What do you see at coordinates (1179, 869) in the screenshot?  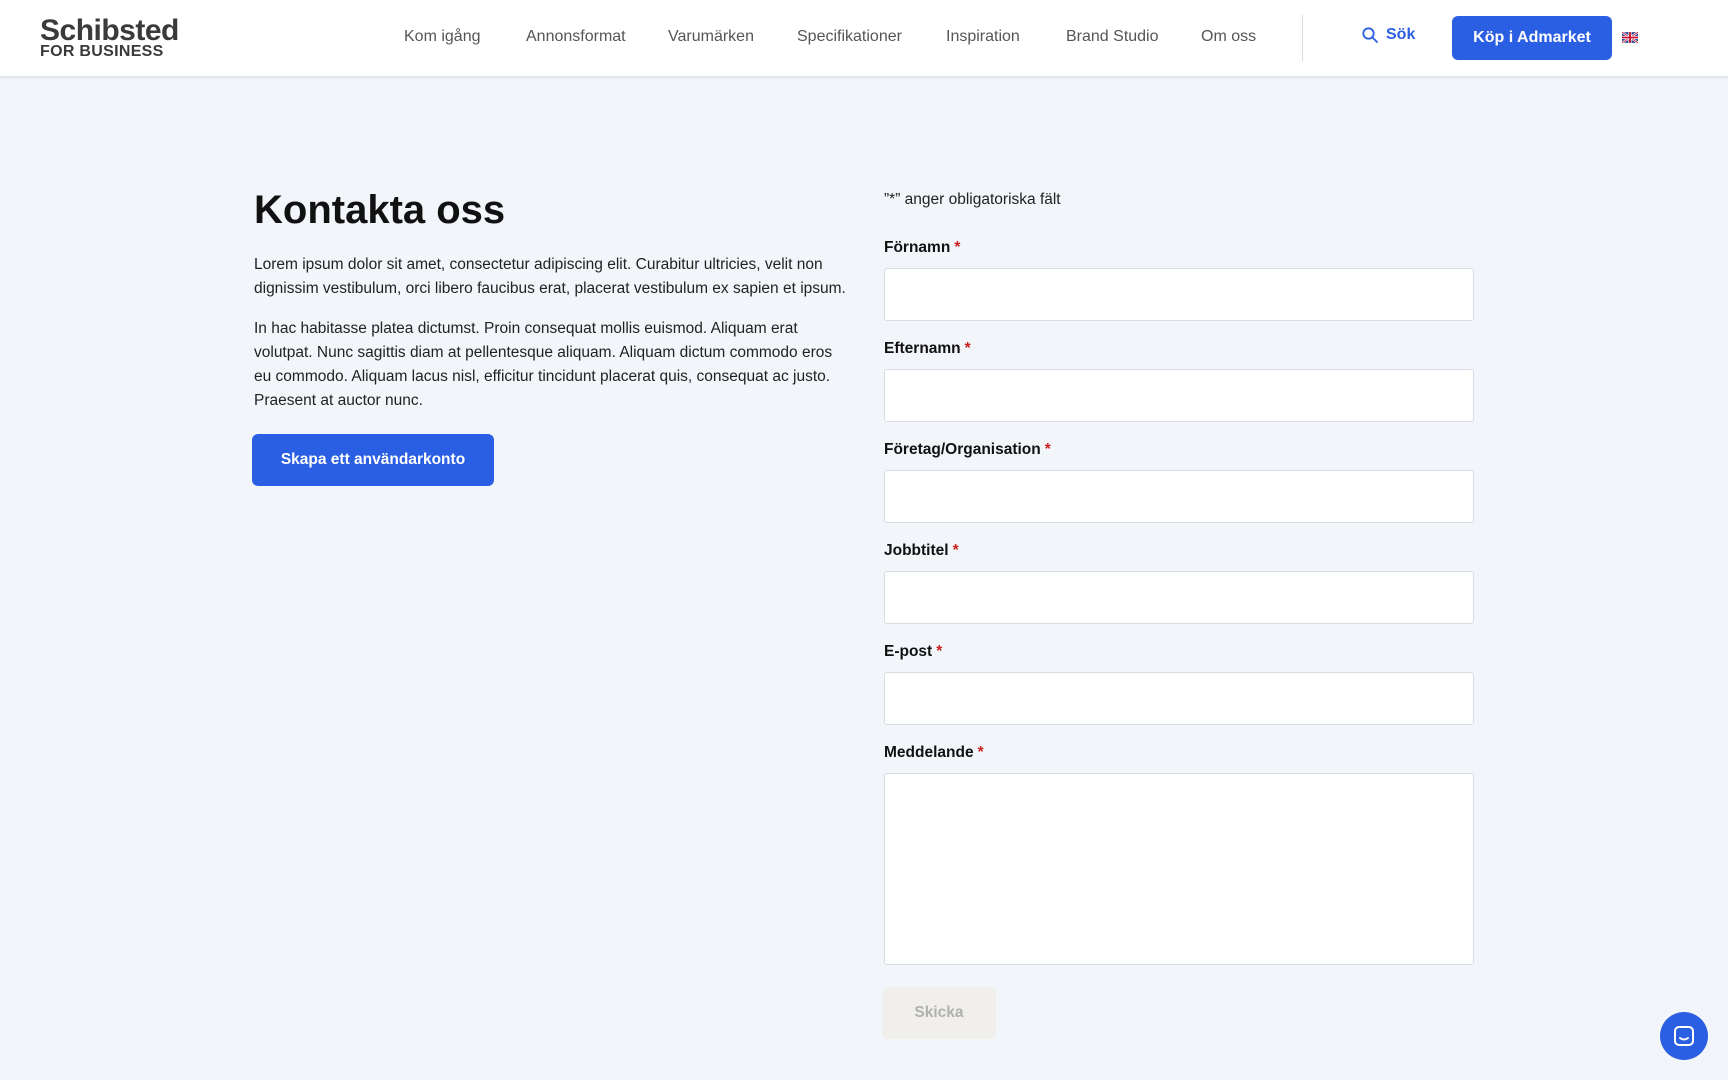 I see `message-field` at bounding box center [1179, 869].